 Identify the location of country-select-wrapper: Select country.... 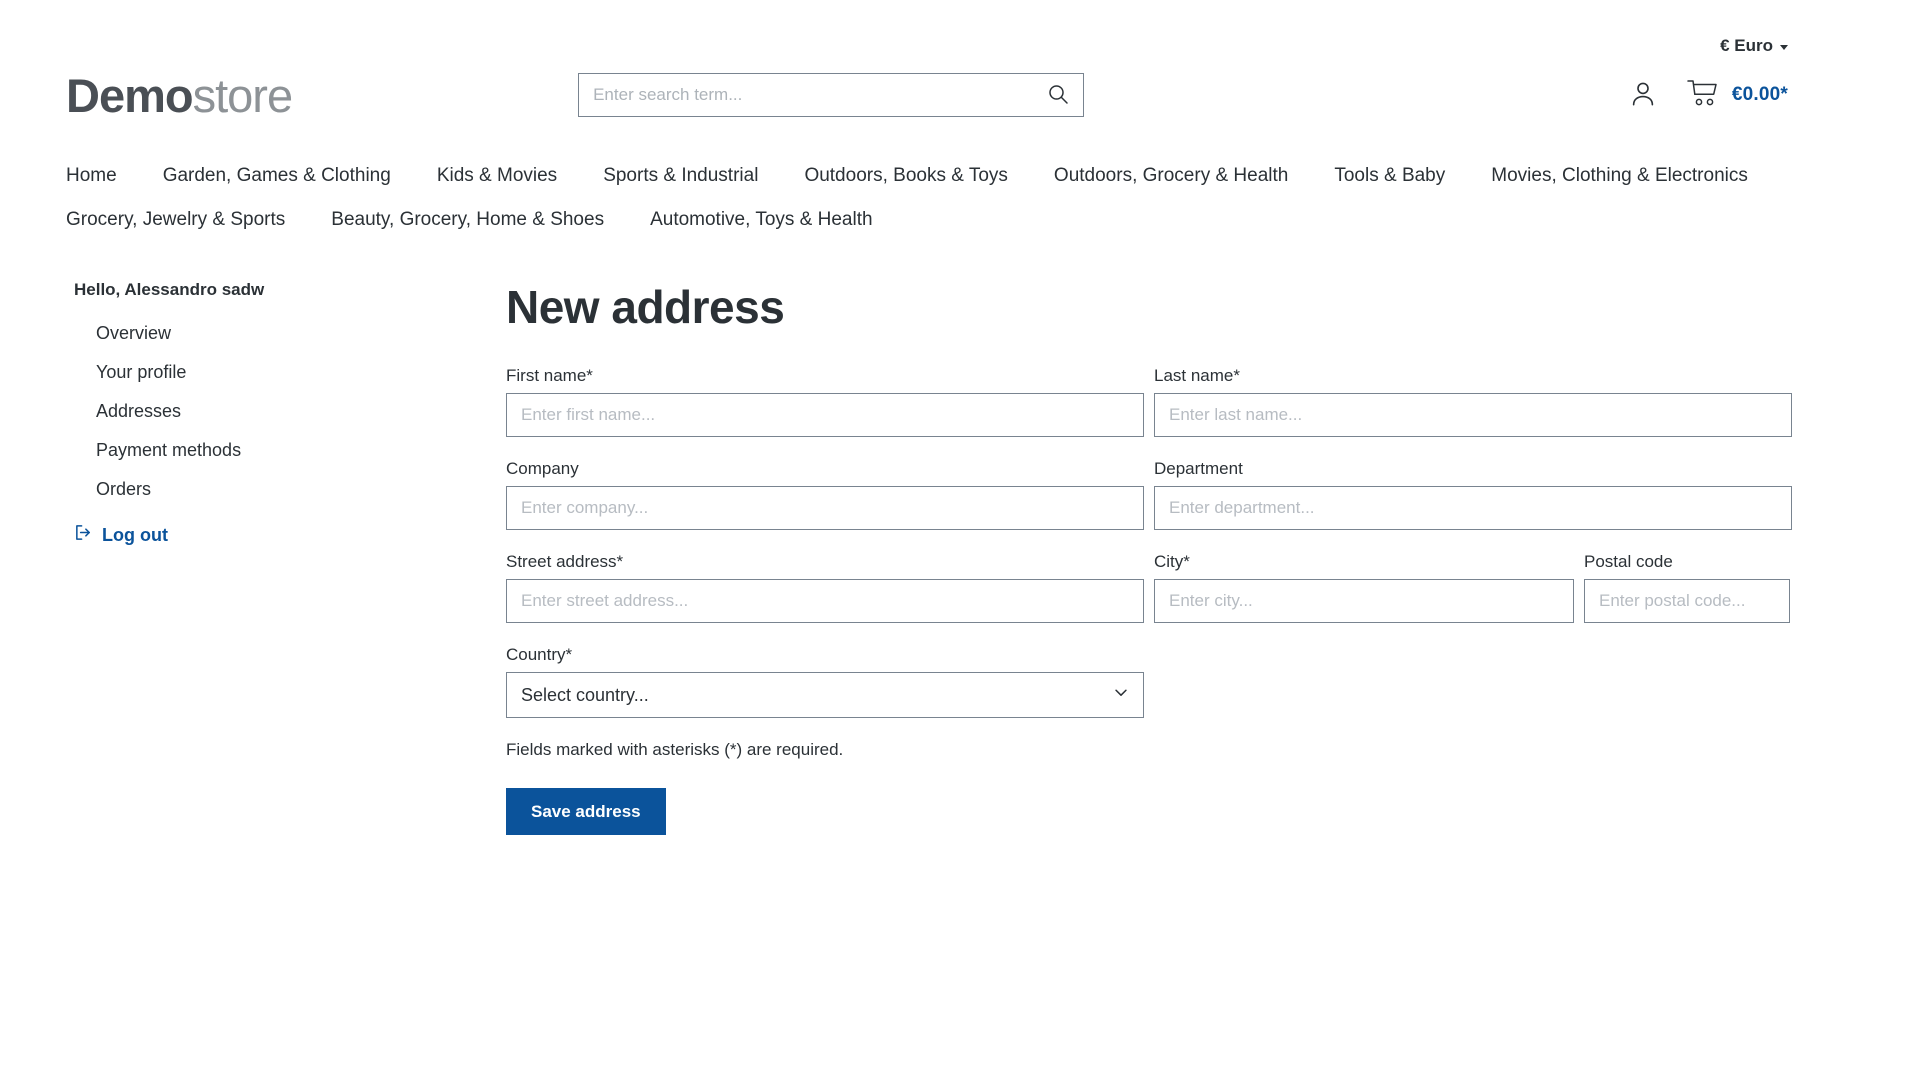
(825, 695).